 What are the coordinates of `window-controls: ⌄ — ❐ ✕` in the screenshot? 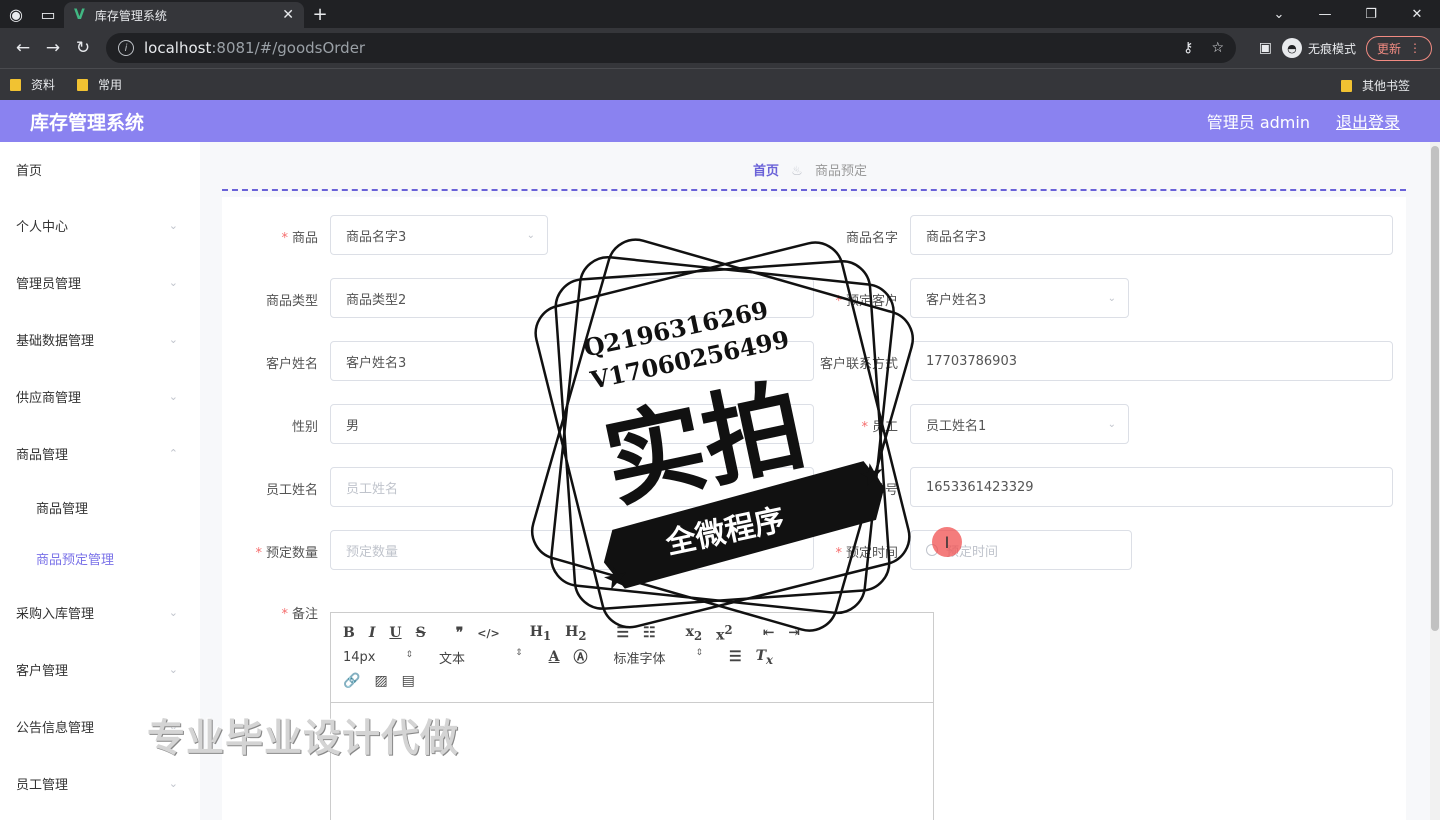 It's located at (1348, 14).